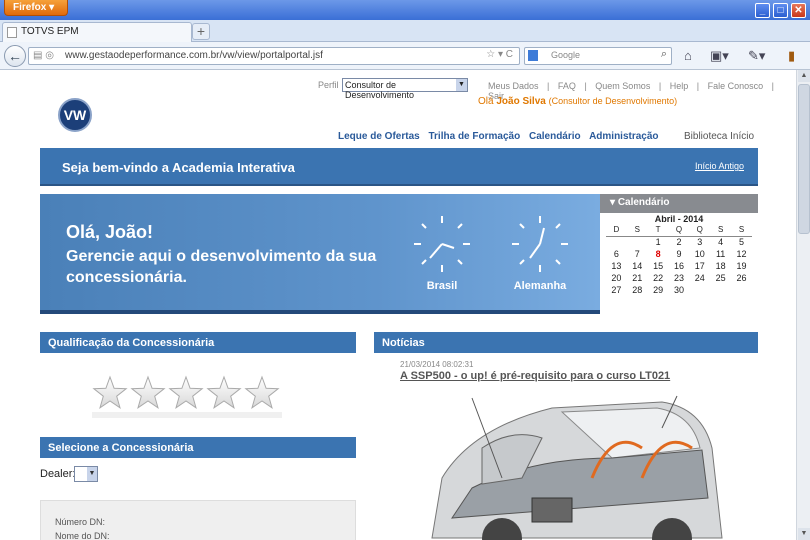  What do you see at coordinates (97, 32) in the screenshot?
I see `browser-tab: TOTVS EPM` at bounding box center [97, 32].